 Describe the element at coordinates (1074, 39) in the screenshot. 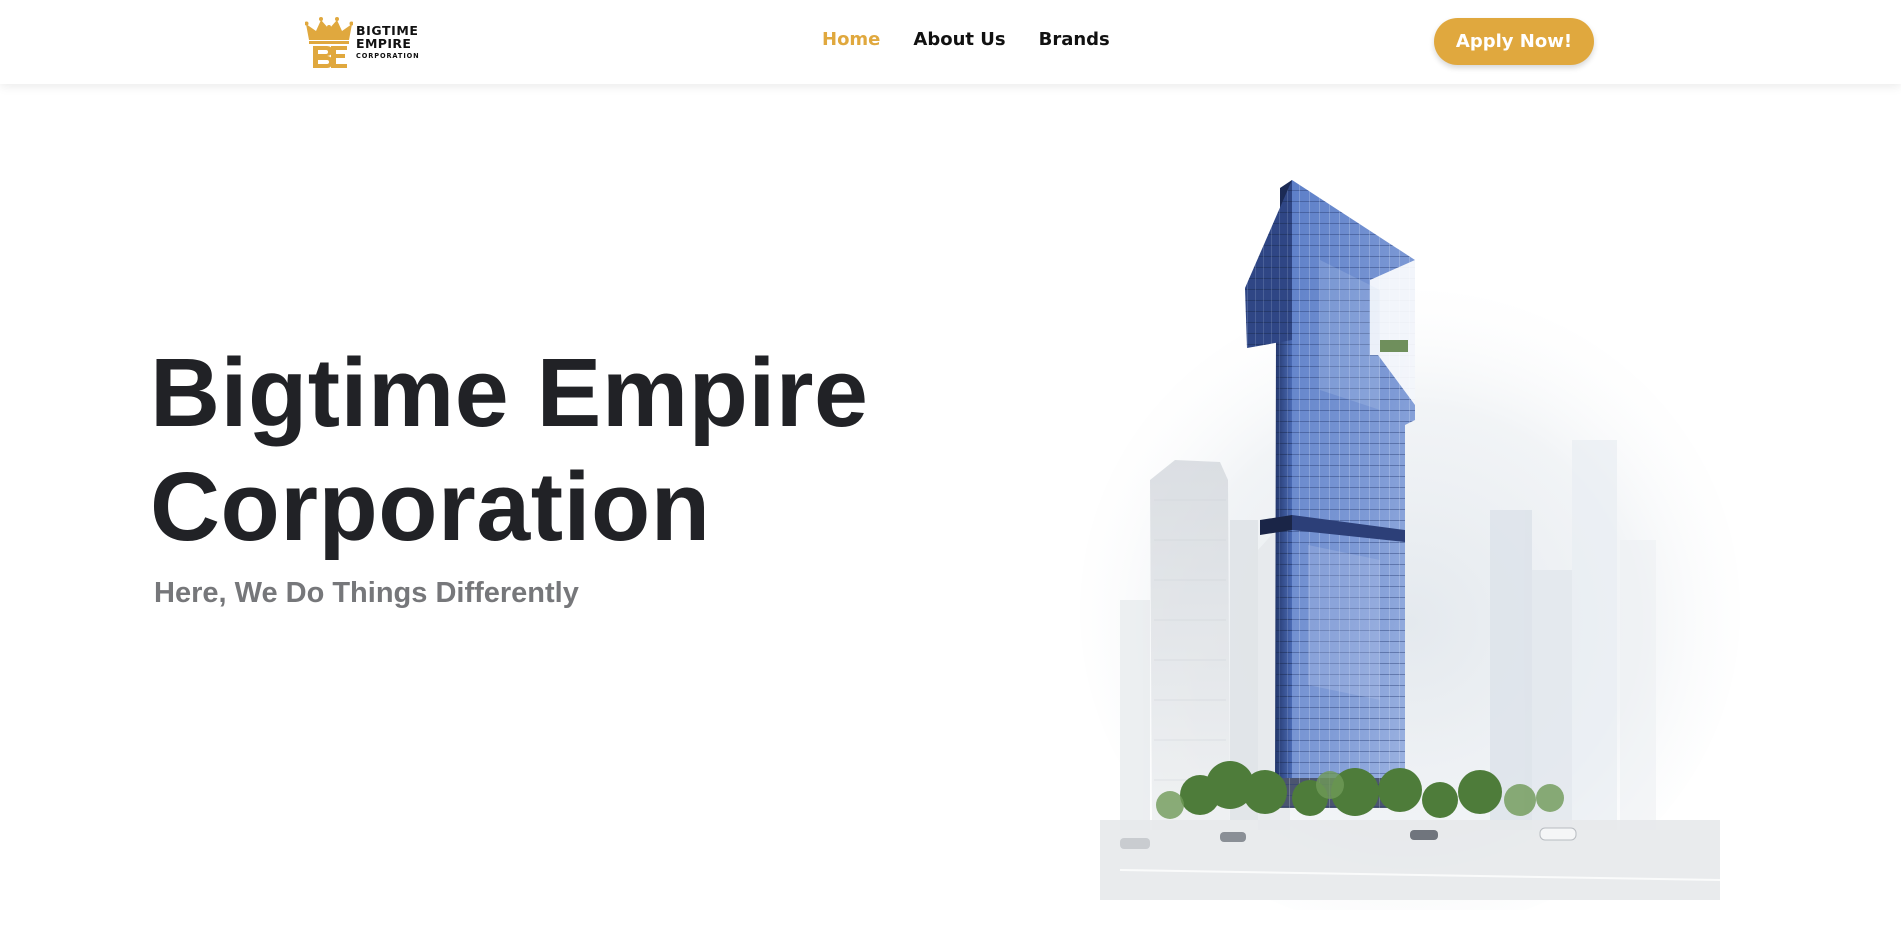

I see `nav-brands-link: Brands` at that location.